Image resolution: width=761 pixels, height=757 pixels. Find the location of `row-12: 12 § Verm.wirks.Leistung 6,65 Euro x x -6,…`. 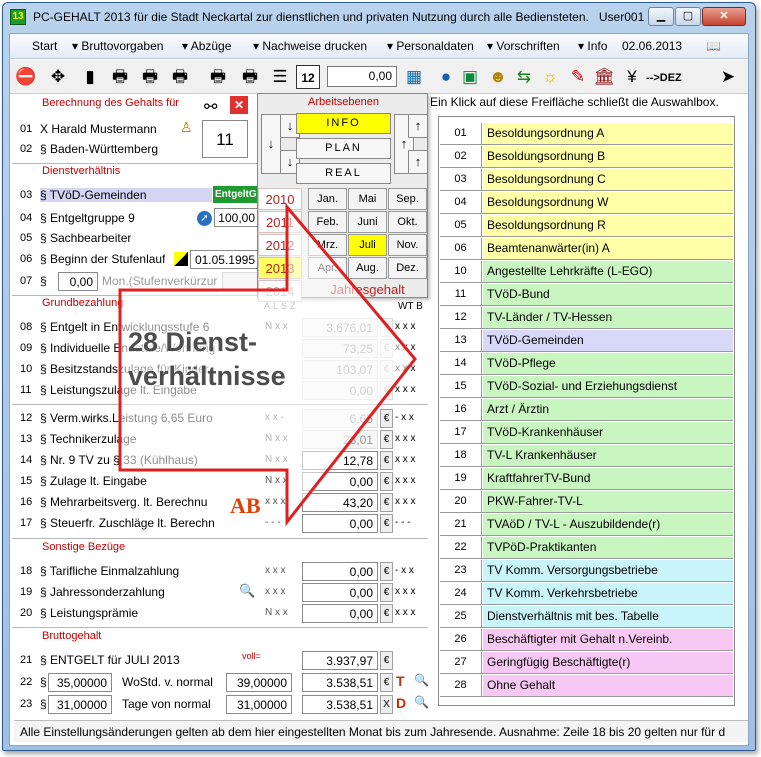

row-12: 12 § Verm.wirks.Leistung 6,65 Euro x x -6,… is located at coordinates (220, 419).